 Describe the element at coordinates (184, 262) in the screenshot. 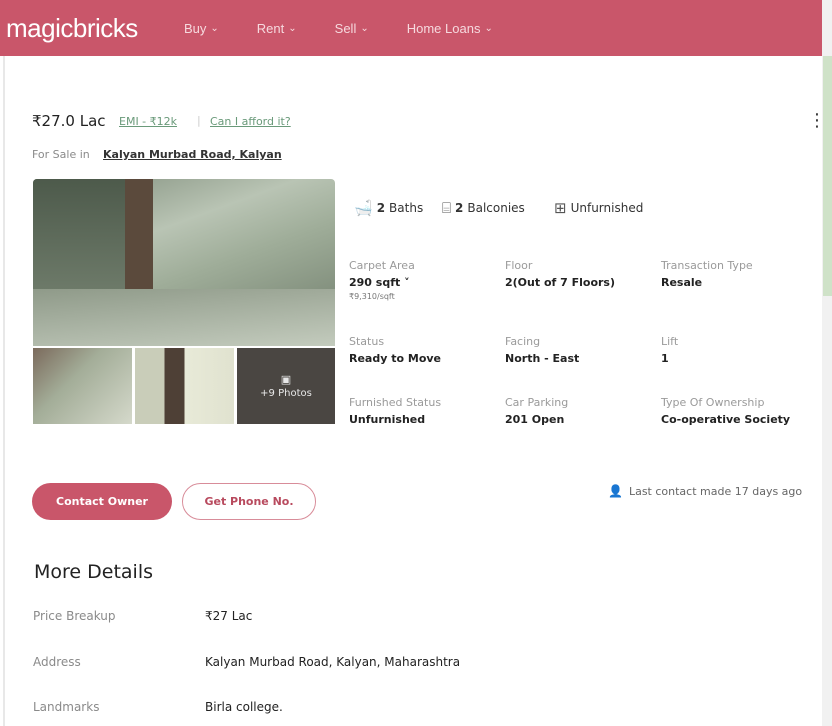

I see `main-photo` at that location.